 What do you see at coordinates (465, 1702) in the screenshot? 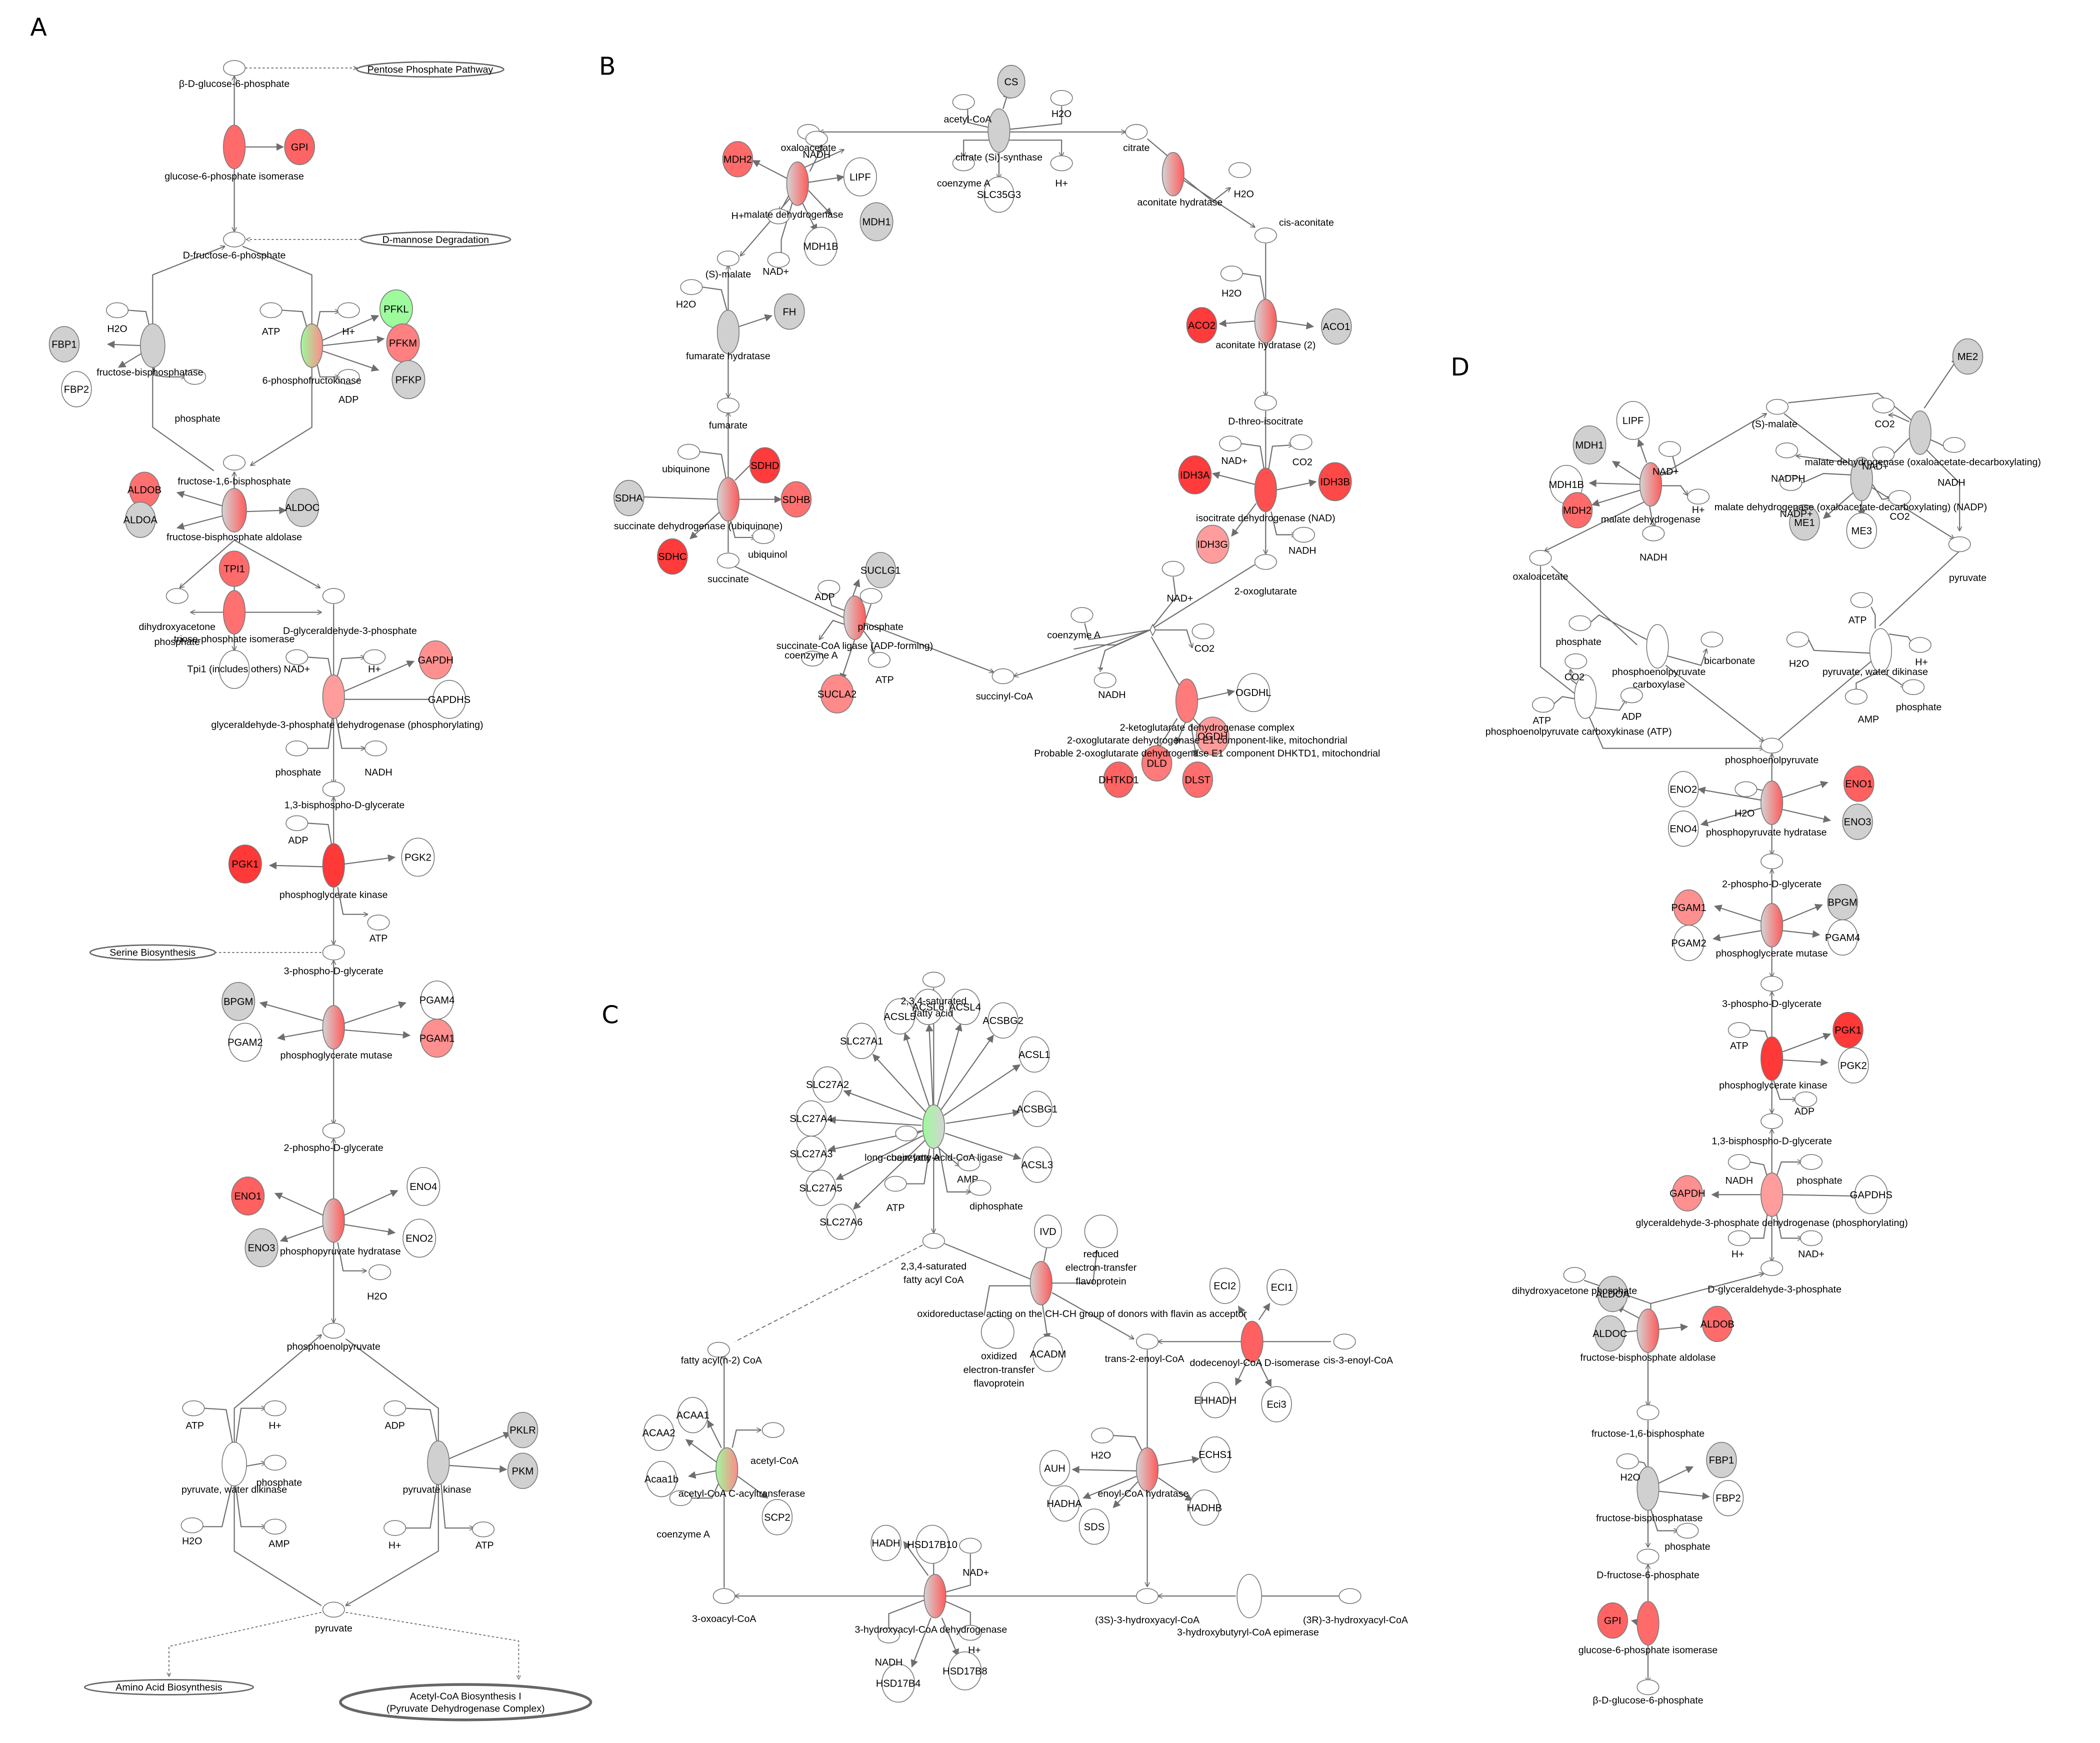
I see `pathway-link-acetyl-coa` at bounding box center [465, 1702].